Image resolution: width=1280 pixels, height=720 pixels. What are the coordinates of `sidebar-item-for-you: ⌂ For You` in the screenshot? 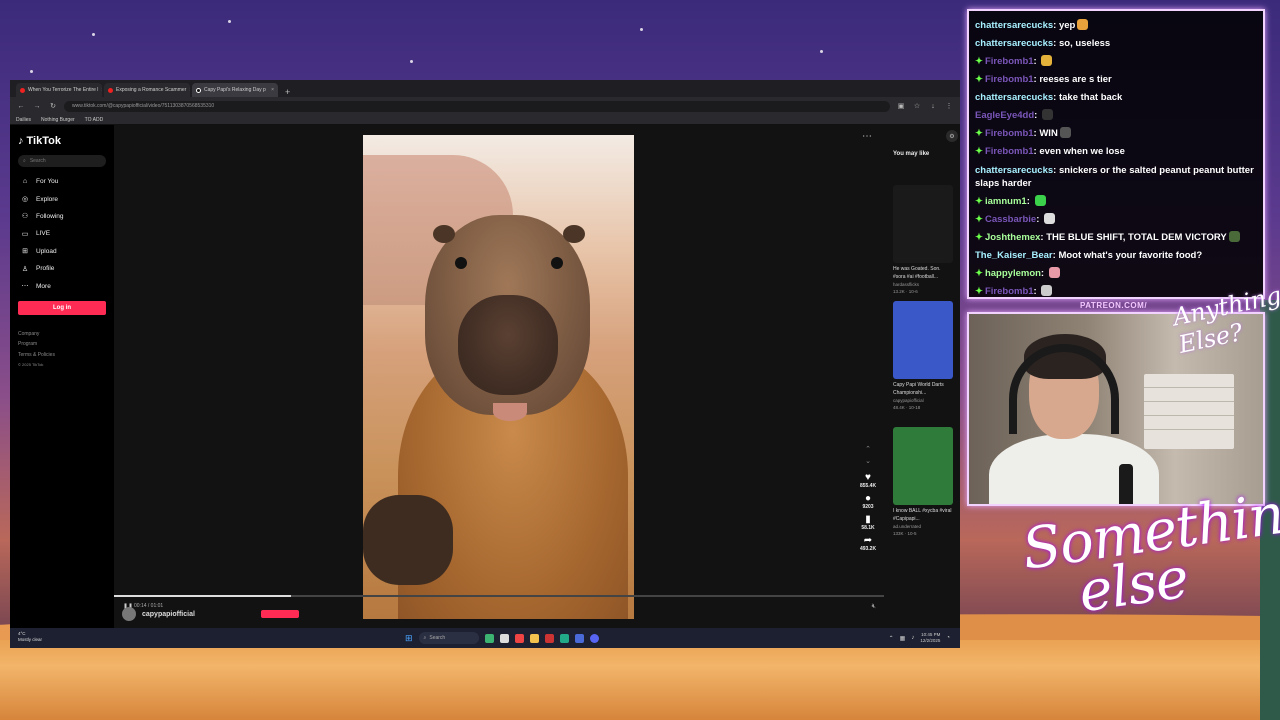 It's located at (62, 181).